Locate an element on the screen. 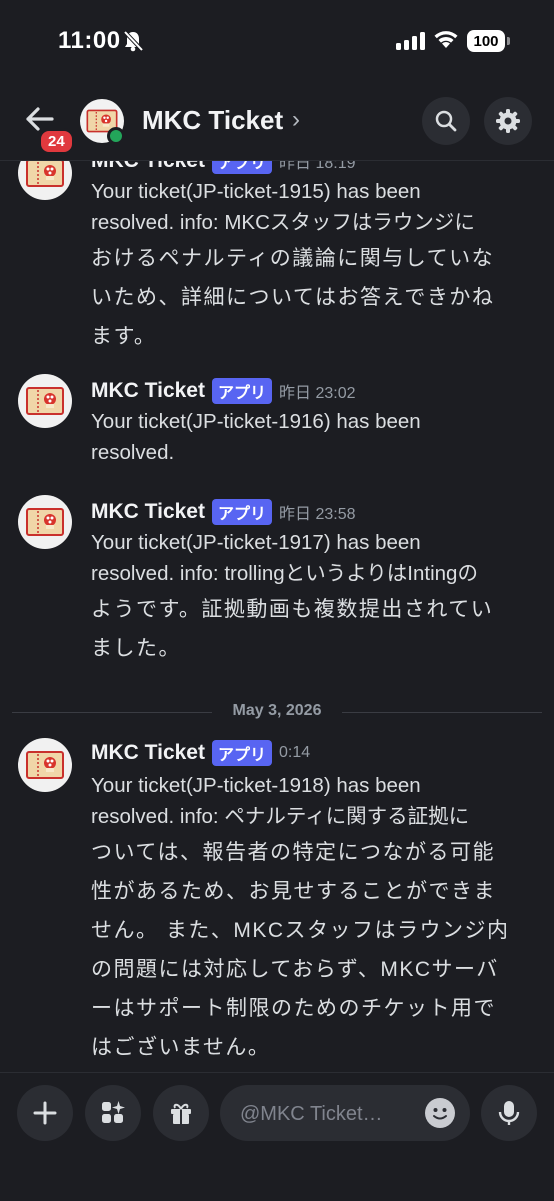 This screenshot has height=1201, width=554. emoji-icon is located at coordinates (440, 1113).